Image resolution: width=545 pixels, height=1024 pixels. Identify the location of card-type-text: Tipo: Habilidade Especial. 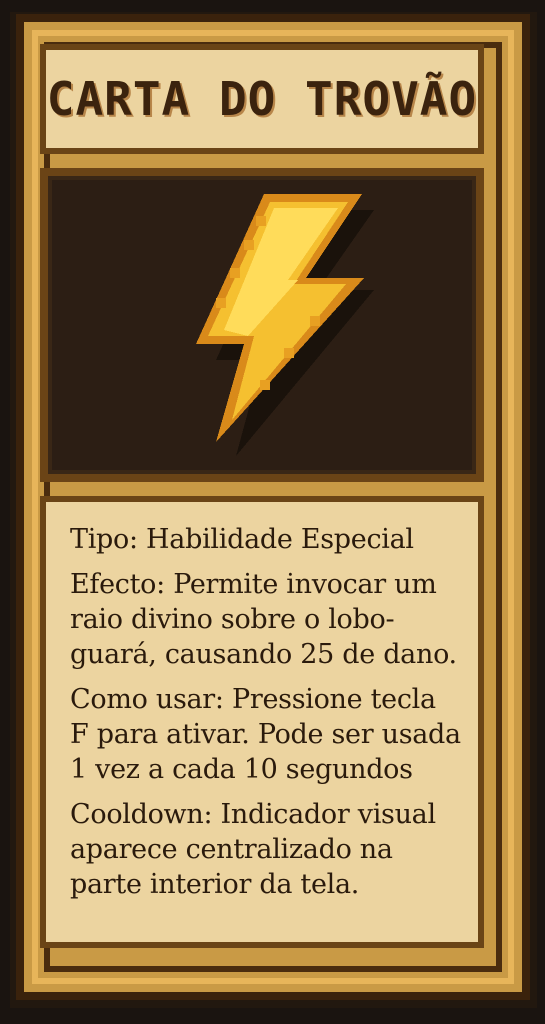
(242, 539).